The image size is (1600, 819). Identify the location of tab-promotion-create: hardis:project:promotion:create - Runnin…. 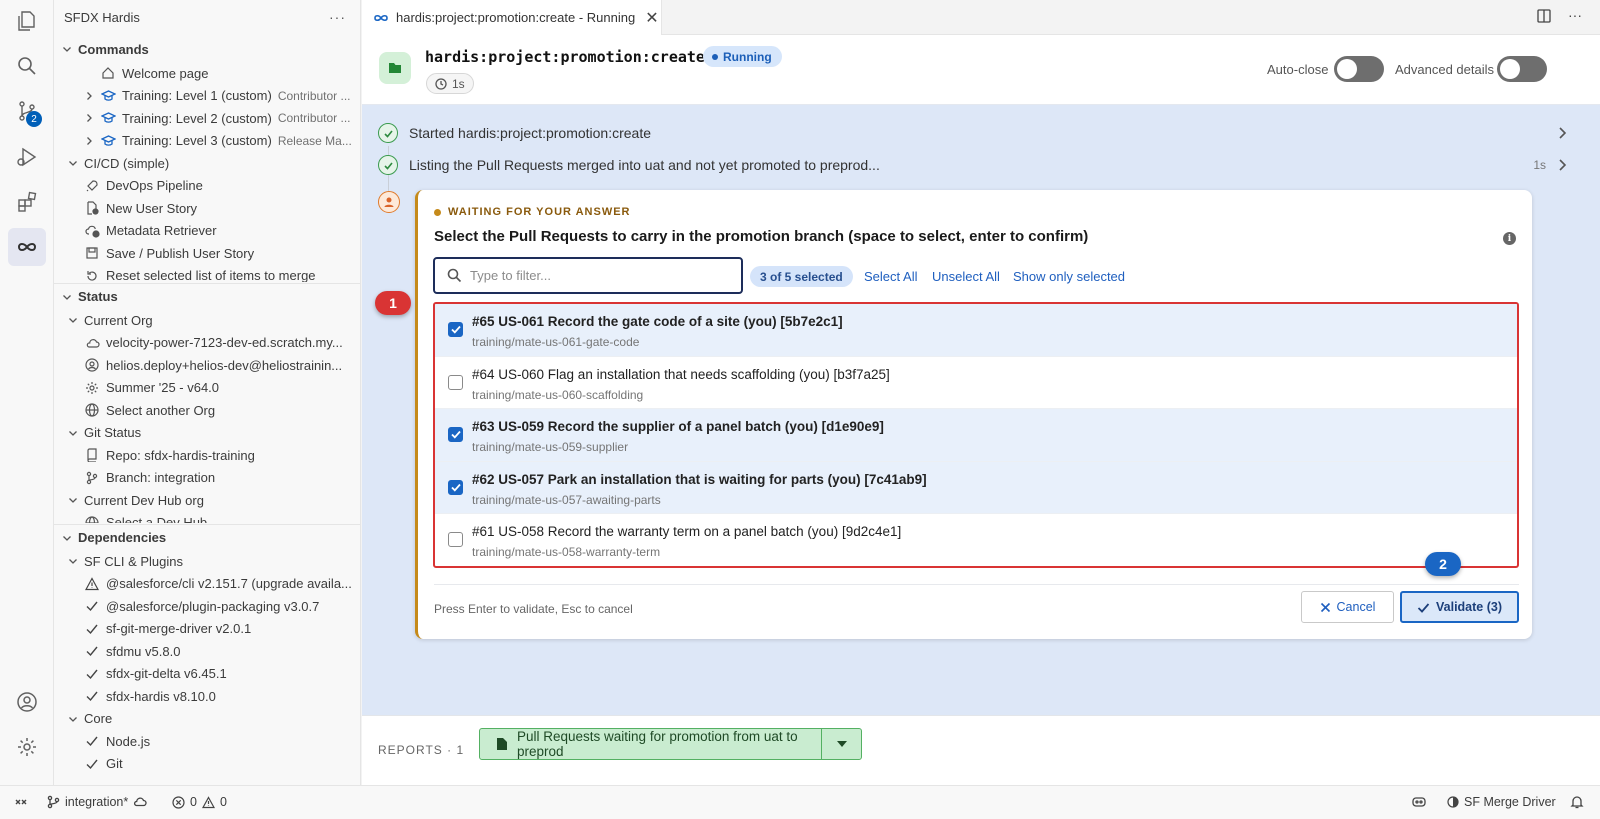
(512, 17).